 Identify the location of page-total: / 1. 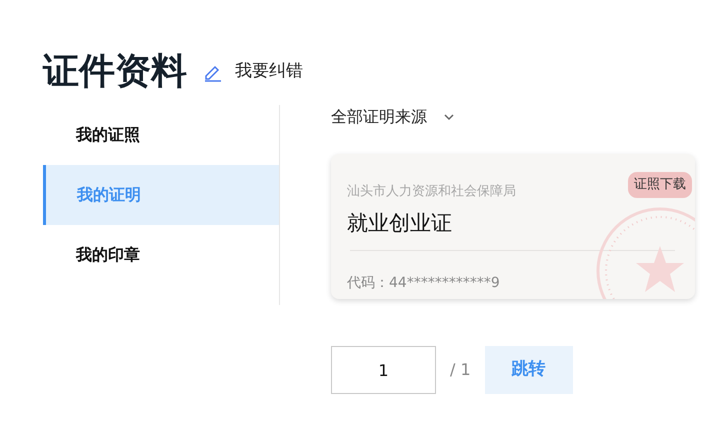
(460, 370).